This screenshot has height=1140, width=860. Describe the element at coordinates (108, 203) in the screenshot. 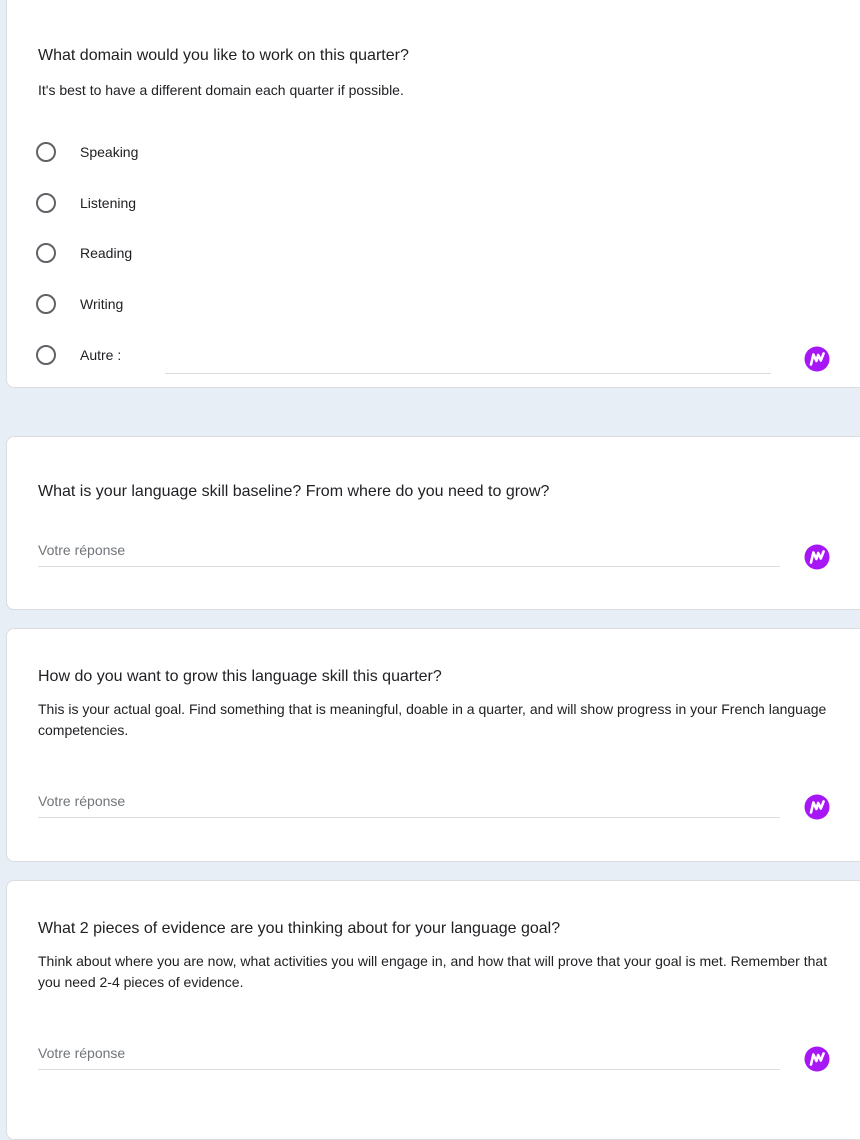

I see `radio-label: Listening` at that location.